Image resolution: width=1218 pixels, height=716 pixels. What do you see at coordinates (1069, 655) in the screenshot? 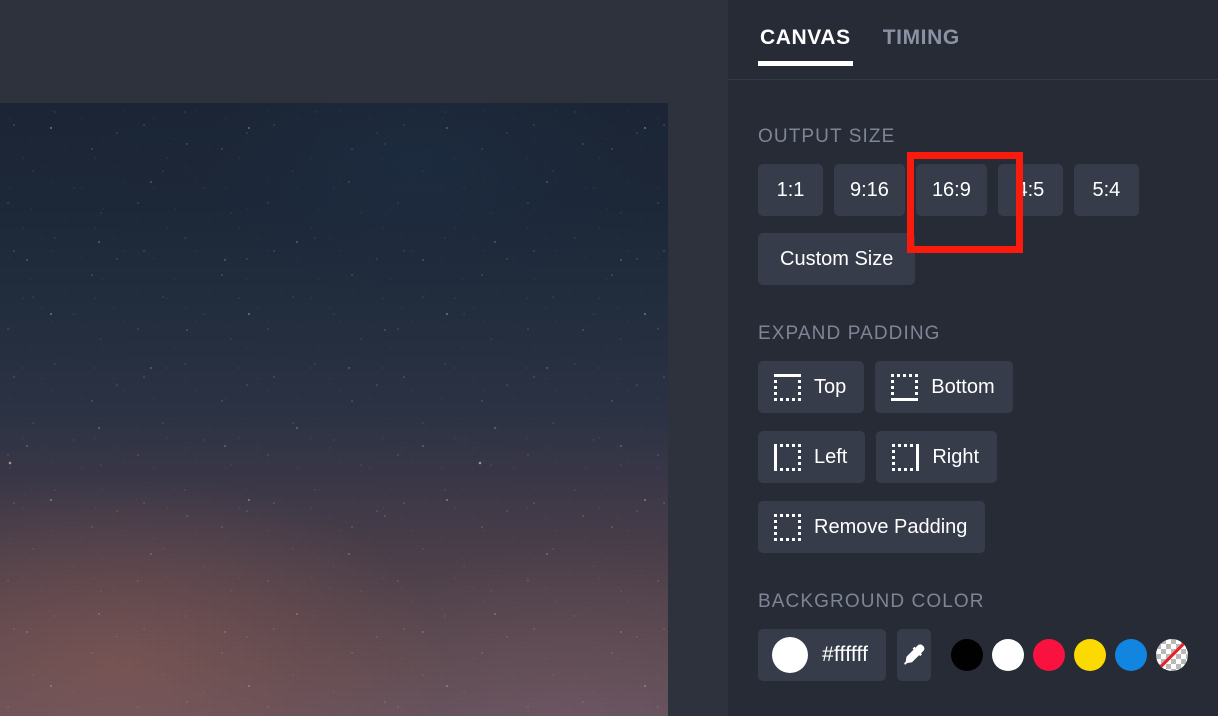
I see `color-swatch-list` at bounding box center [1069, 655].